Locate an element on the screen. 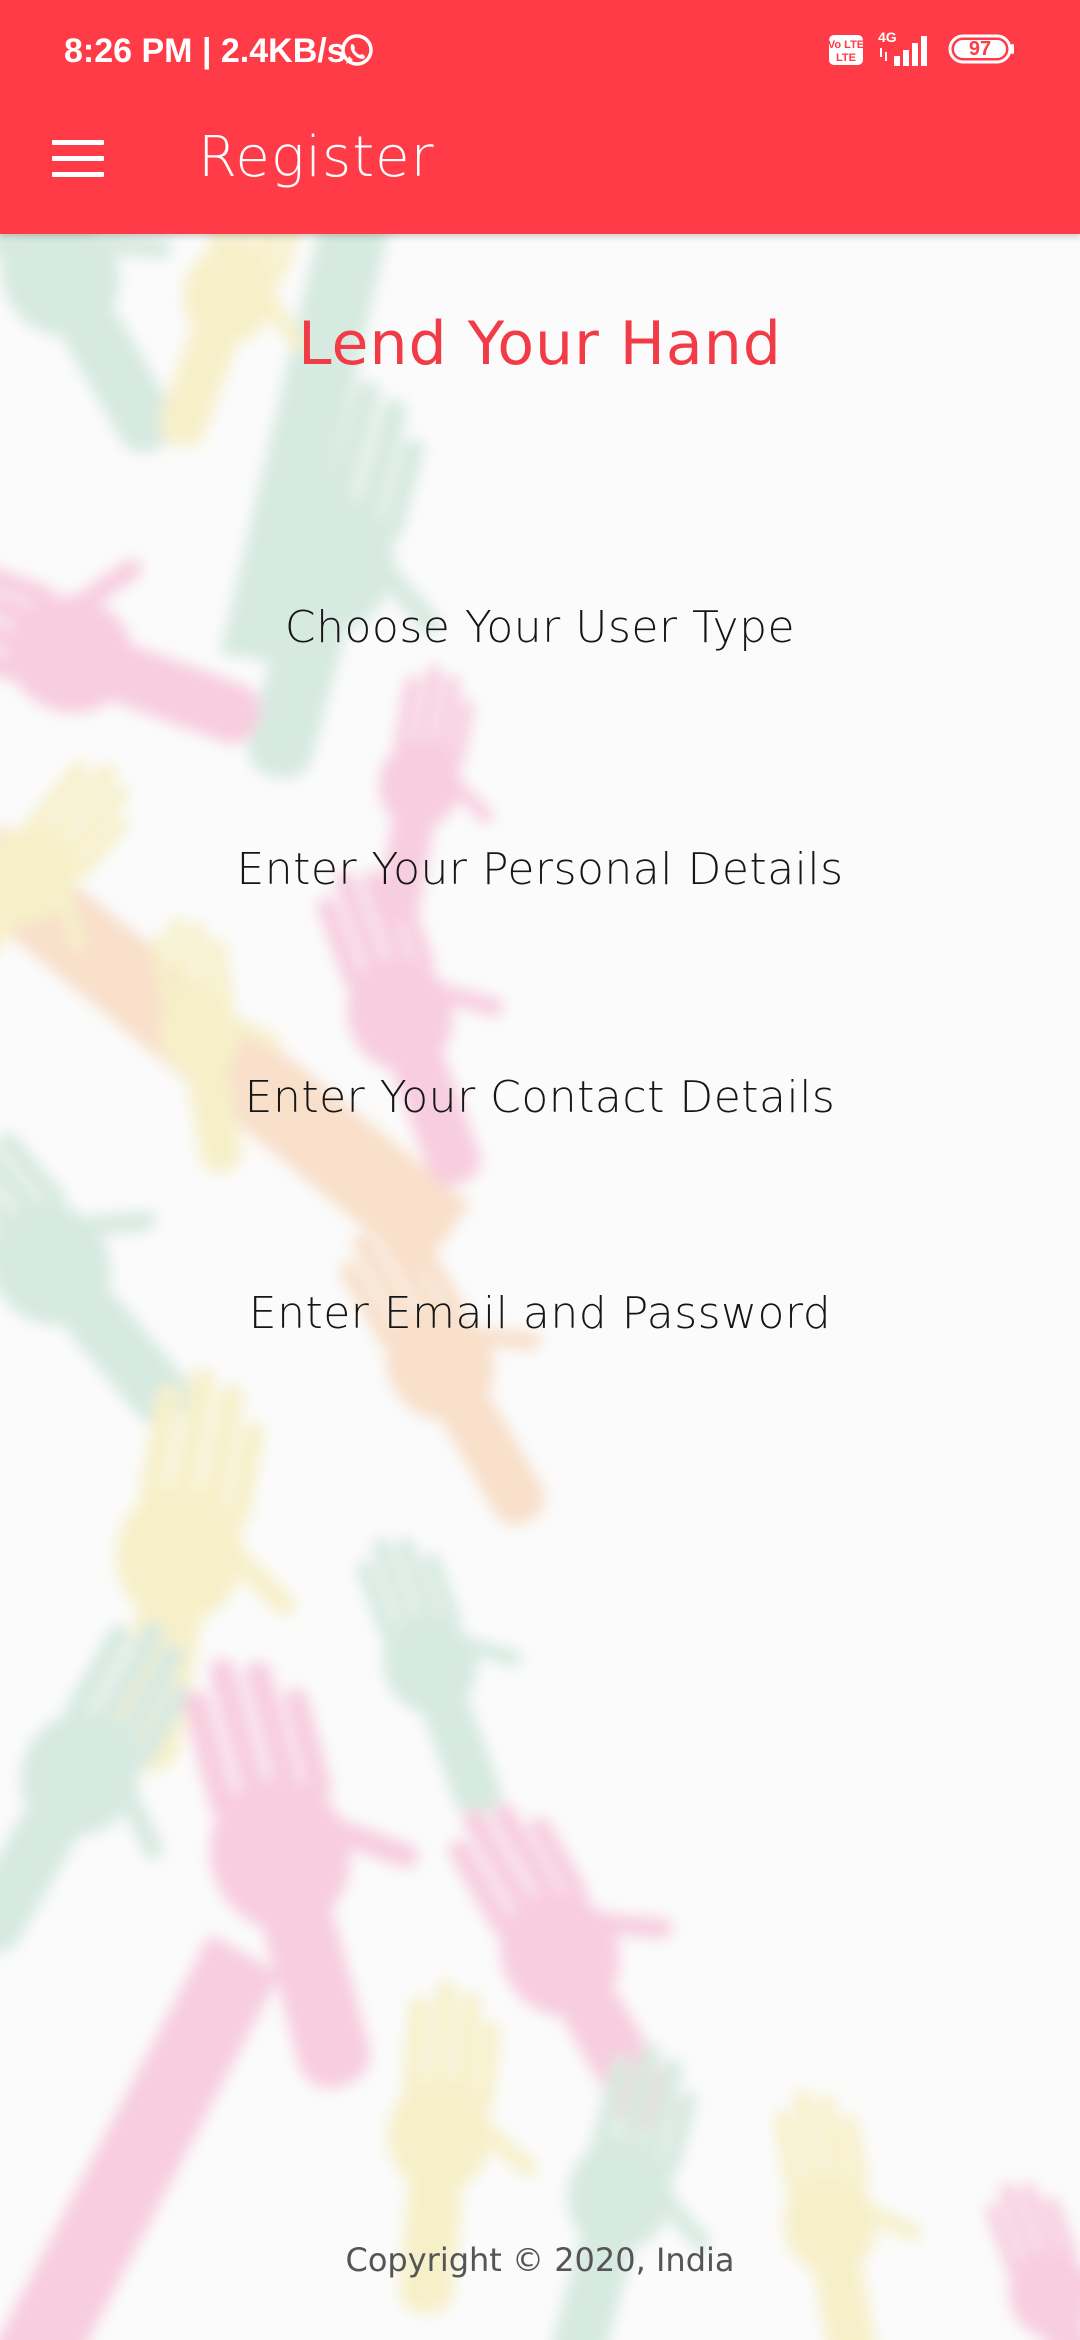 The image size is (1080, 2340). email-password-link: Enter Email and Password is located at coordinates (540, 1314).